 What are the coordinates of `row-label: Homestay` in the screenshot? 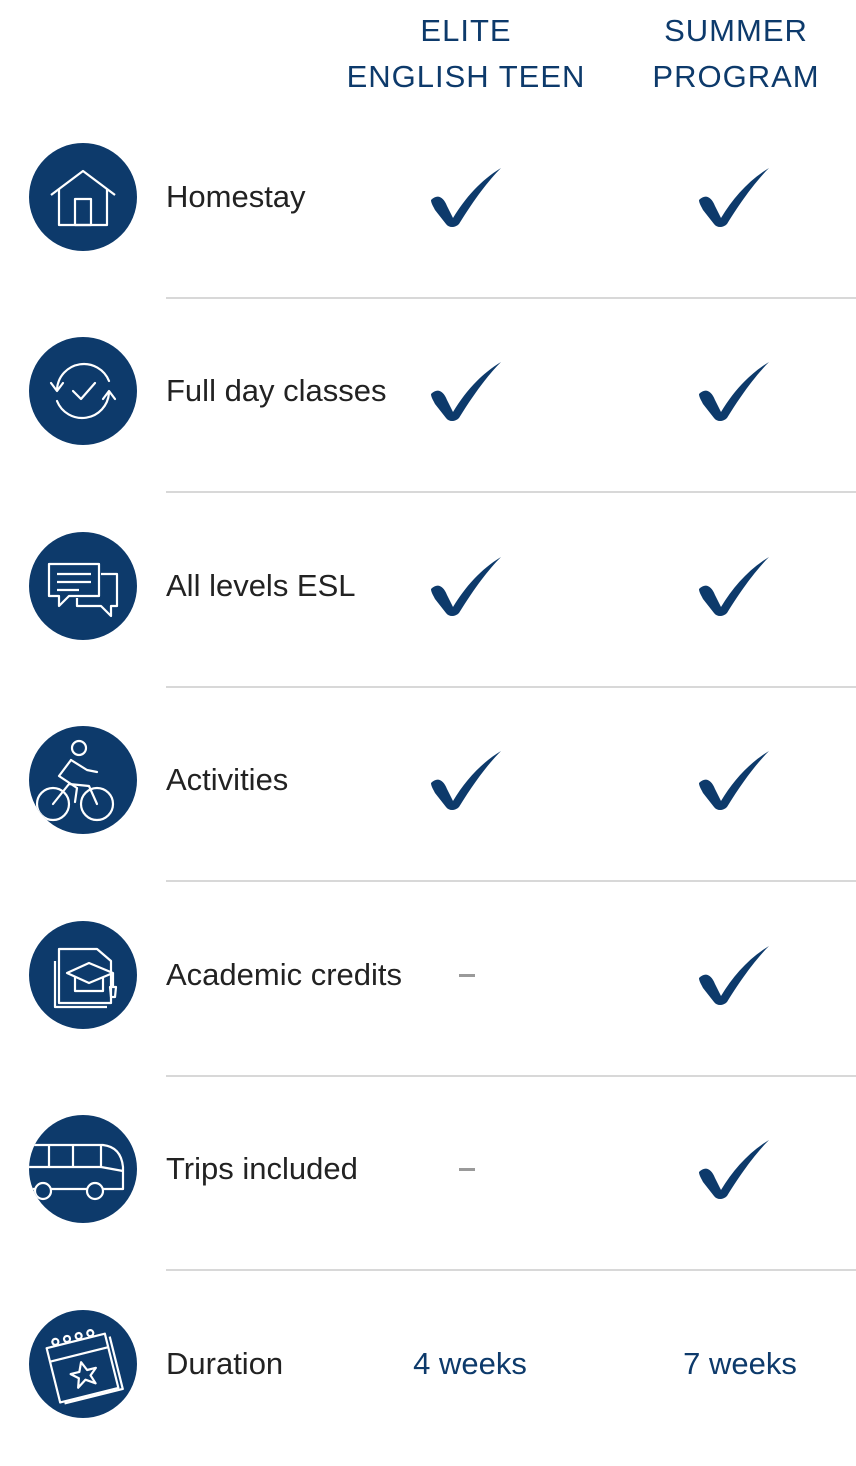 It's located at (236, 196).